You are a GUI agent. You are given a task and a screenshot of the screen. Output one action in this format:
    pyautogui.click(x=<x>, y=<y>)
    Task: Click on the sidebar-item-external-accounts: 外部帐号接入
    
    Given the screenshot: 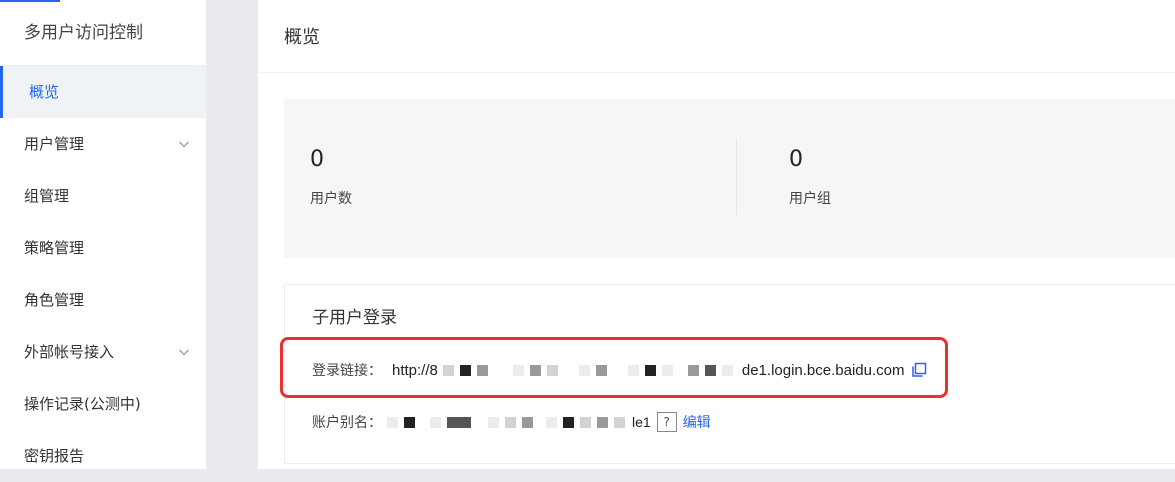 What is the action you would take?
    pyautogui.click(x=103, y=352)
    